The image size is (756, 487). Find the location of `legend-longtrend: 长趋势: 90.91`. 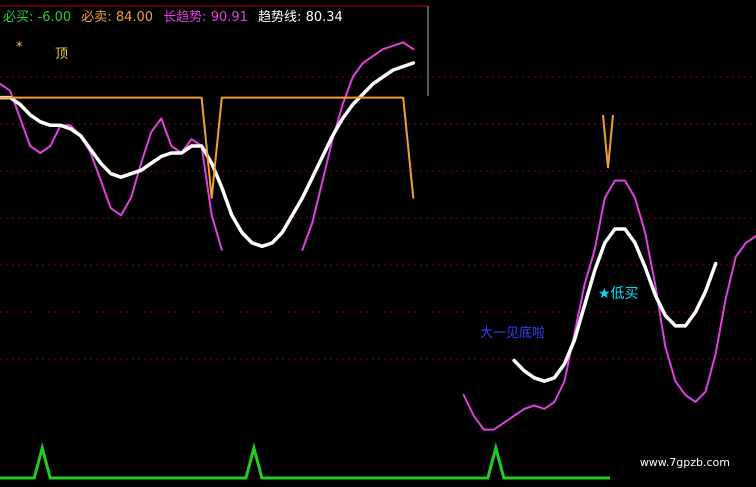

legend-longtrend: 长趋势: 90.91 is located at coordinates (205, 17).